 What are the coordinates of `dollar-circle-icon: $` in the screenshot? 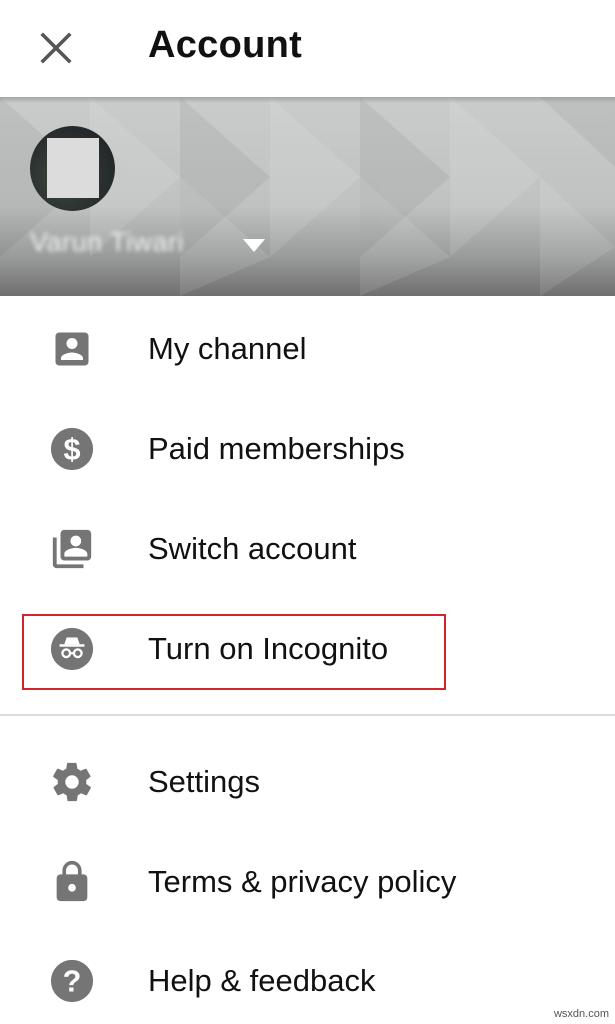 It's located at (72, 449).